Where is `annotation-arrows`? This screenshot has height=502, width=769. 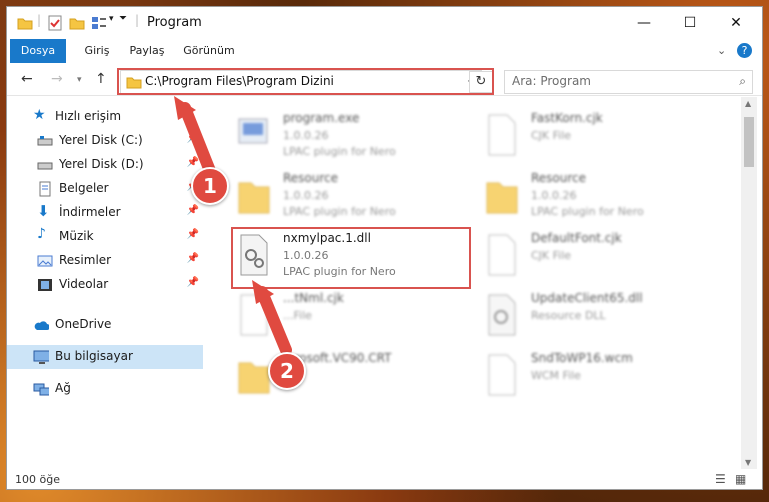
annotation-arrows is located at coordinates (233, 226).